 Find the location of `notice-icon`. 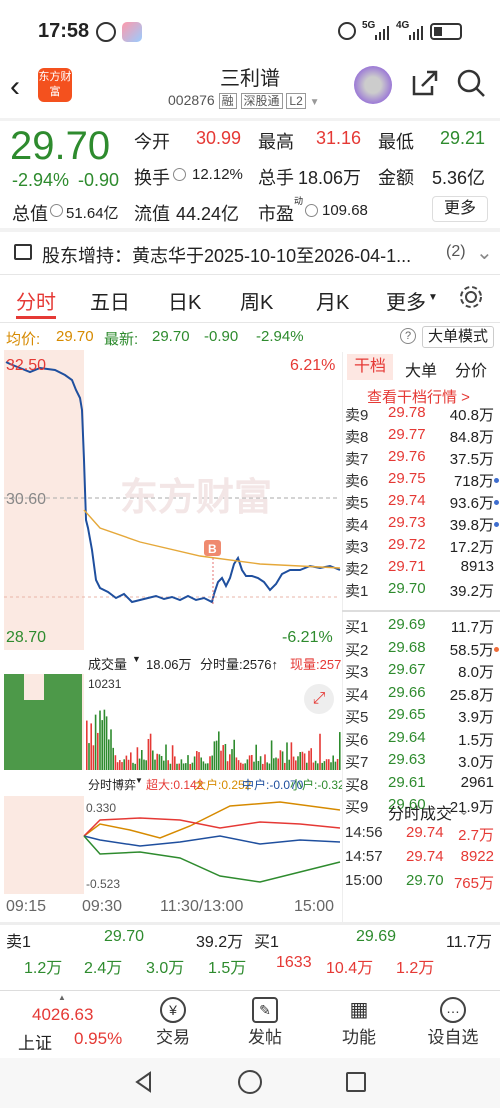

notice-icon is located at coordinates (23, 252).